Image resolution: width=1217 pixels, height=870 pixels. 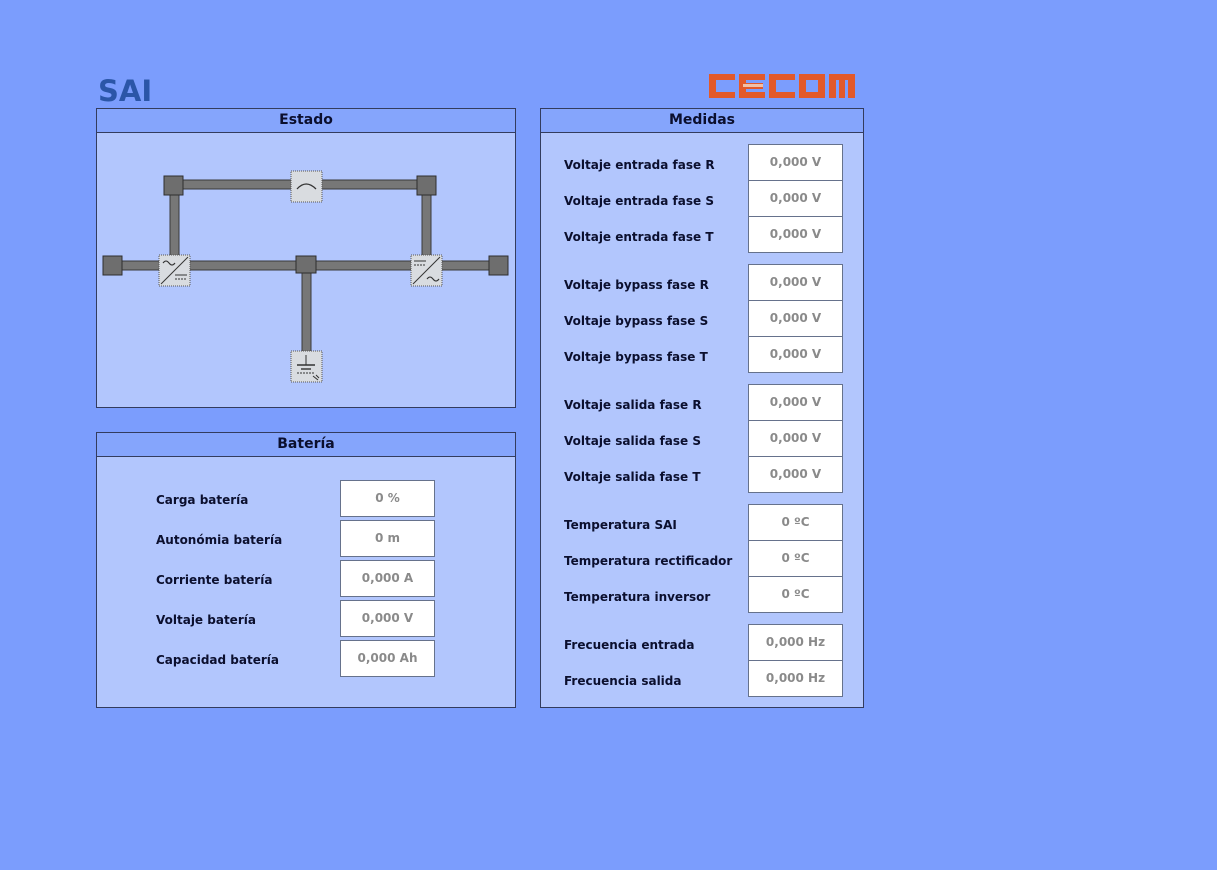 I want to click on voltaje-entrada-s-value: 0,000 V, so click(x=795, y=198).